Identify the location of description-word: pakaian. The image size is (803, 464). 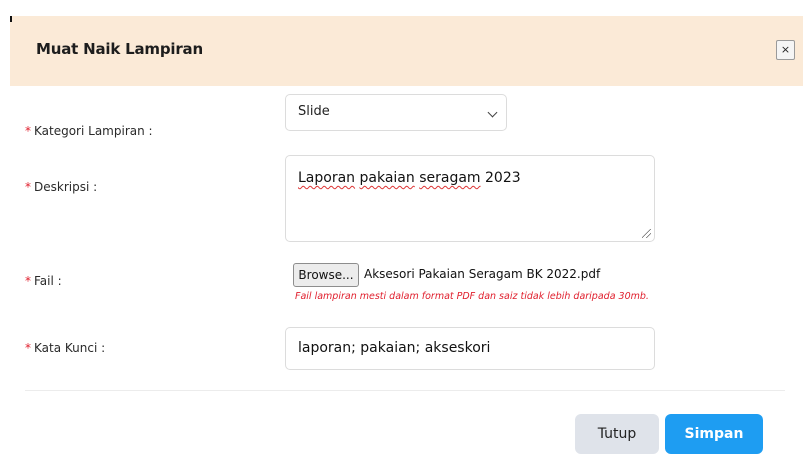
(387, 178).